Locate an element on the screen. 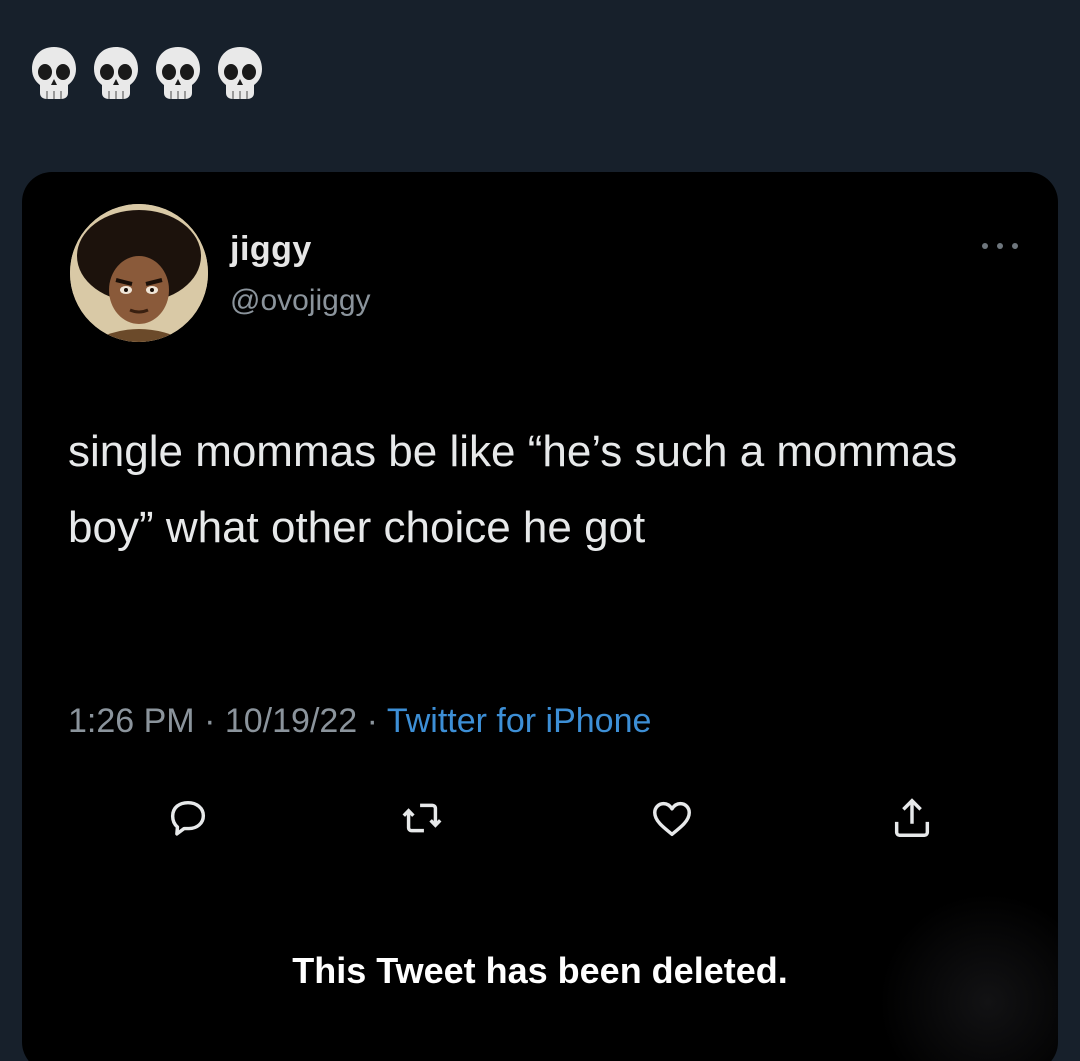 The height and width of the screenshot is (1061, 1080). tweet-date: 10/19/22 is located at coordinates (291, 721).